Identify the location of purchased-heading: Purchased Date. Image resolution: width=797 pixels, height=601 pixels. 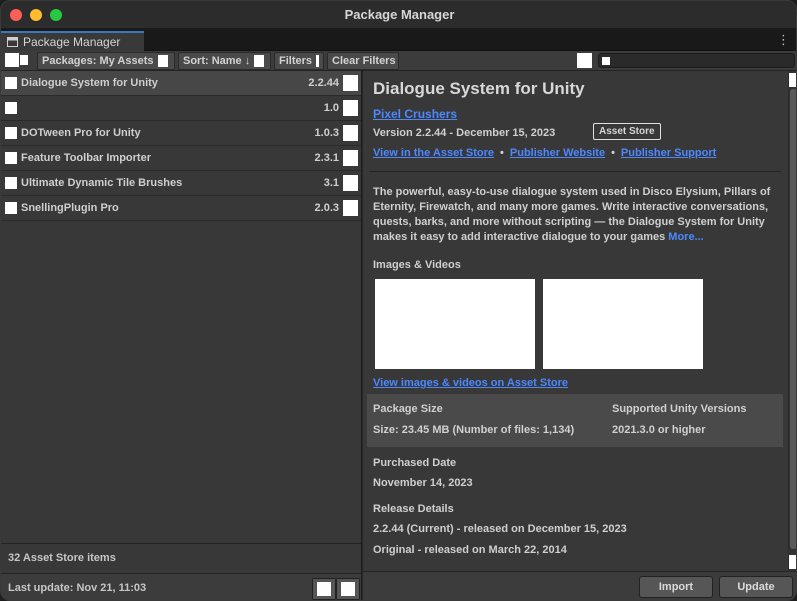
(415, 463).